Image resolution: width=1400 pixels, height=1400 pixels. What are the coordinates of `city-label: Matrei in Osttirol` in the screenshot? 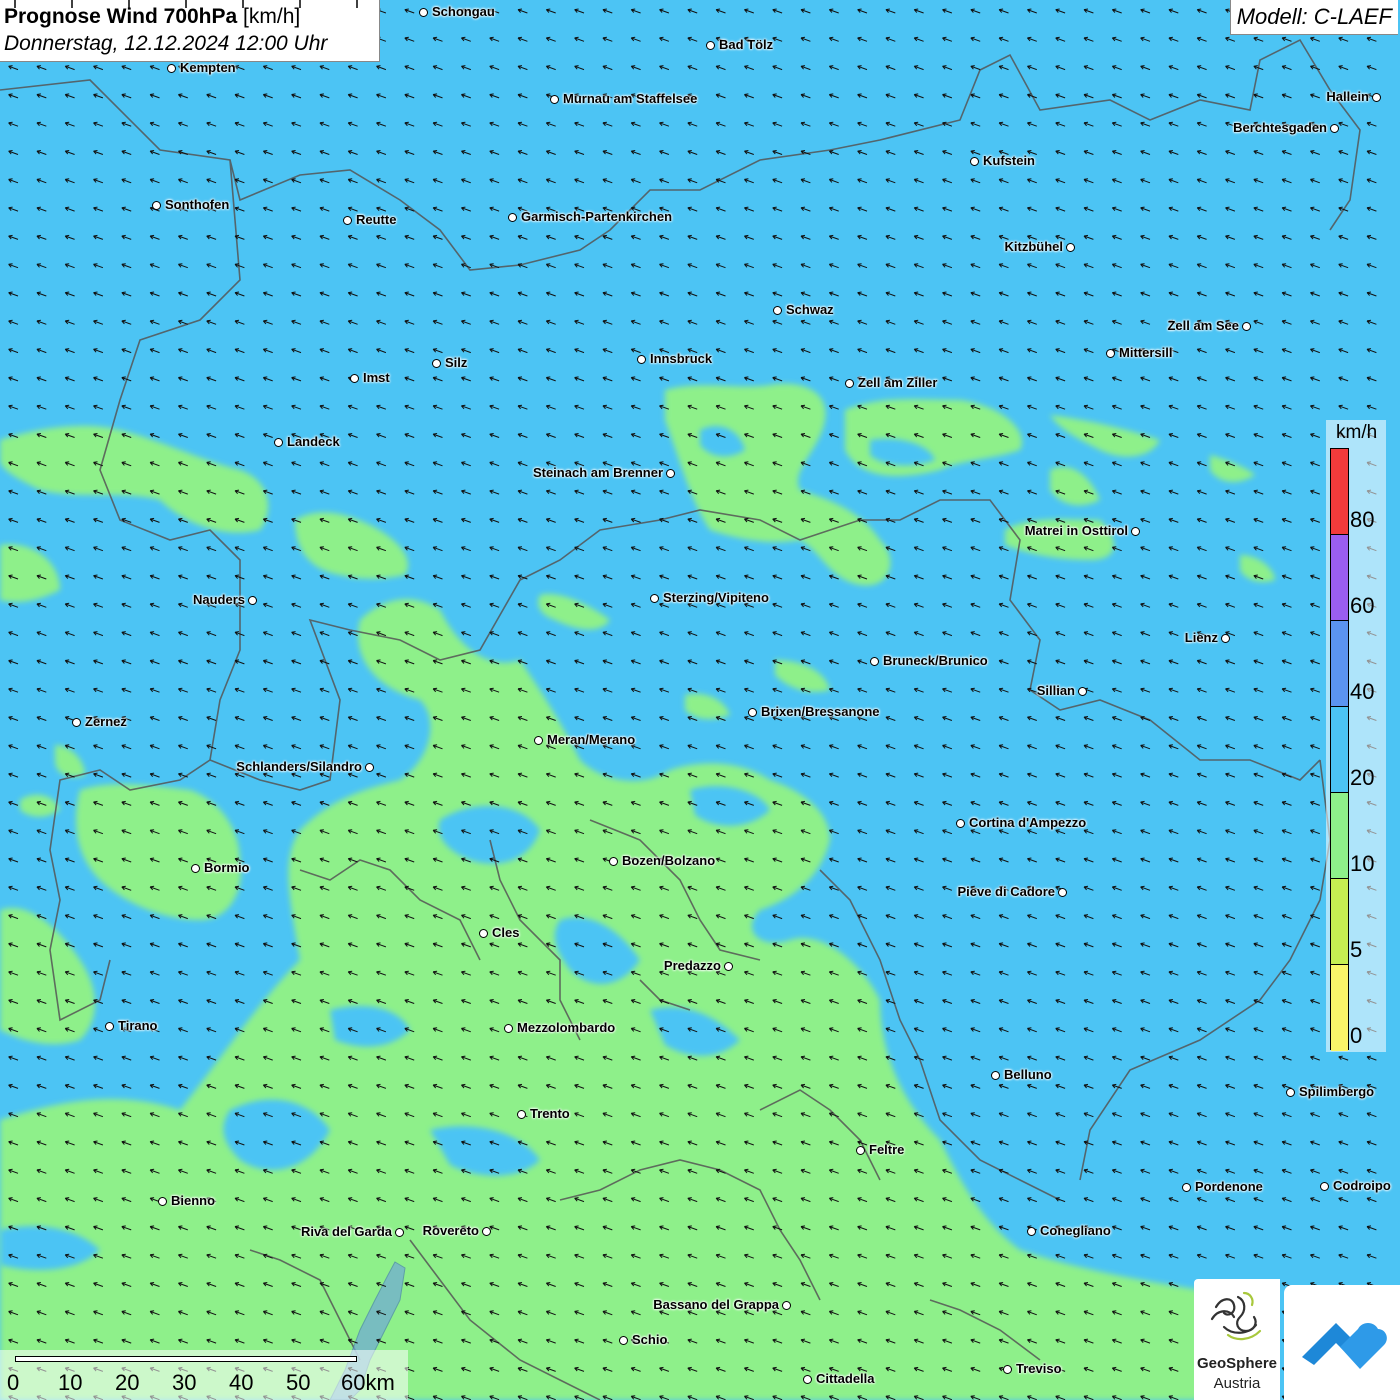 It's located at (1076, 530).